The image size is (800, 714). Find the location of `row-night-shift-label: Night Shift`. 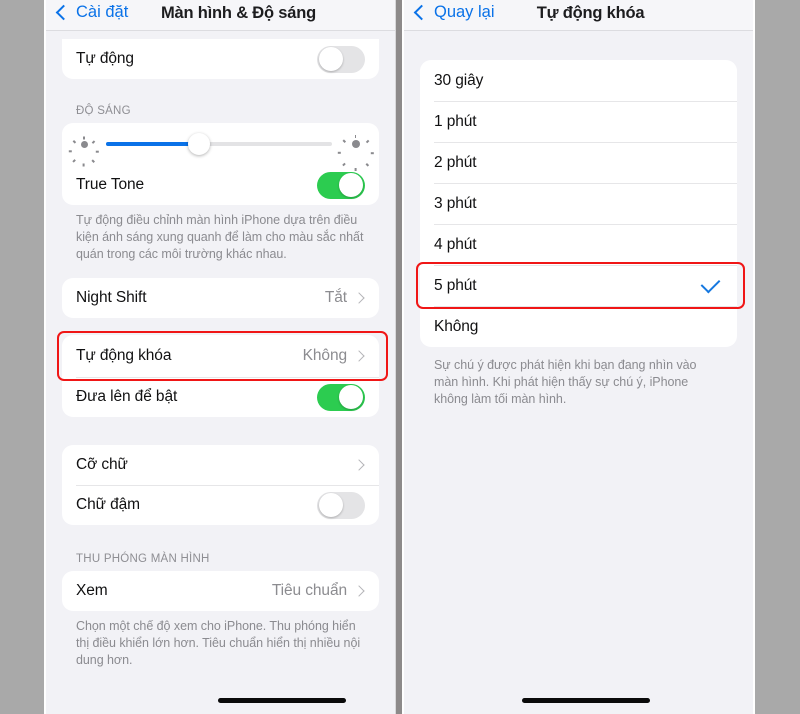

row-night-shift-label: Night Shift is located at coordinates (111, 297).